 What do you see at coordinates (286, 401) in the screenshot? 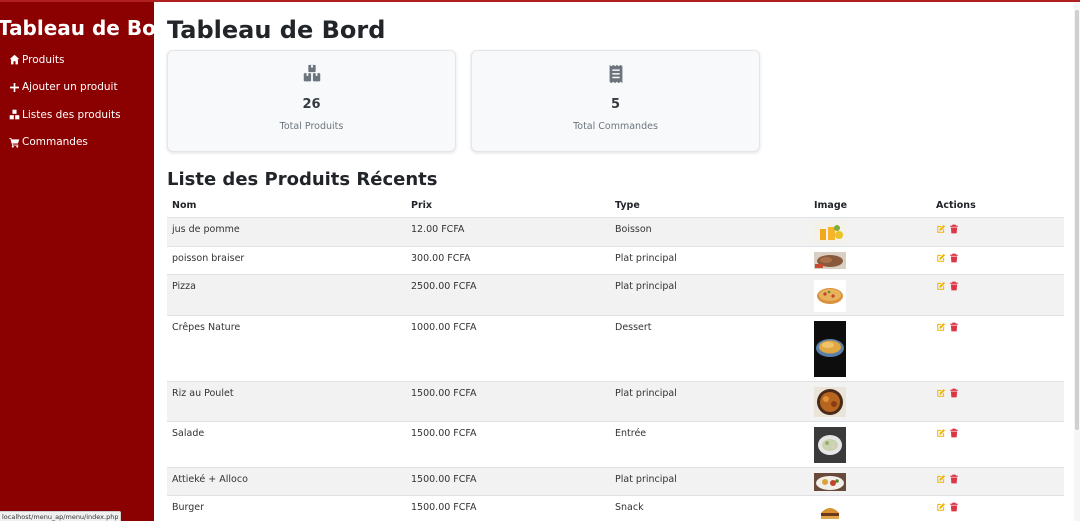
I see `cell-nom: Riz au Poulet` at bounding box center [286, 401].